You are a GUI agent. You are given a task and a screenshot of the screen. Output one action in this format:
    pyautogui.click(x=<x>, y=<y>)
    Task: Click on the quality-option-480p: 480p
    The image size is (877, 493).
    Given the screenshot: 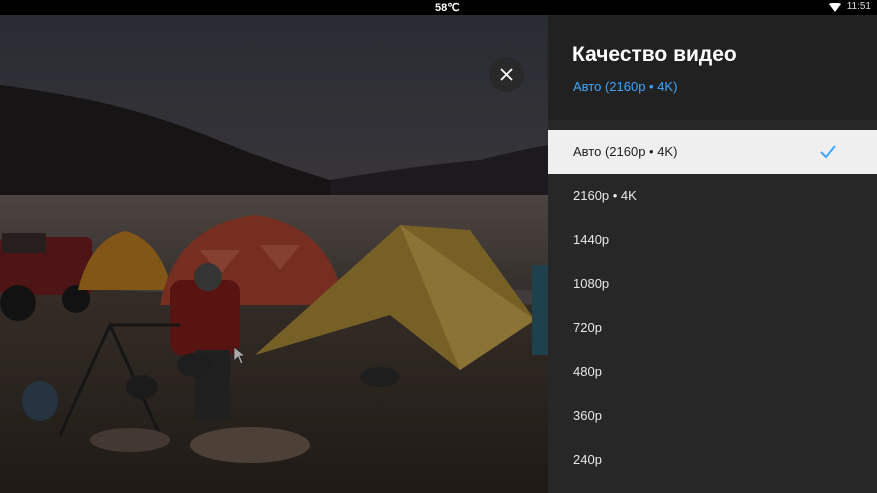 What is the action you would take?
    pyautogui.click(x=712, y=372)
    